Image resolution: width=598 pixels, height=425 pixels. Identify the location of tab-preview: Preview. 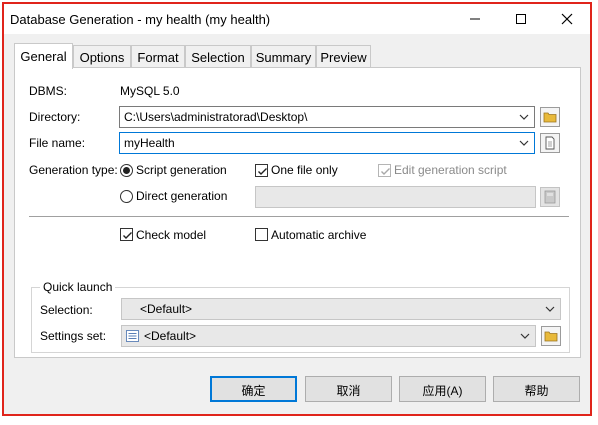
(343, 56).